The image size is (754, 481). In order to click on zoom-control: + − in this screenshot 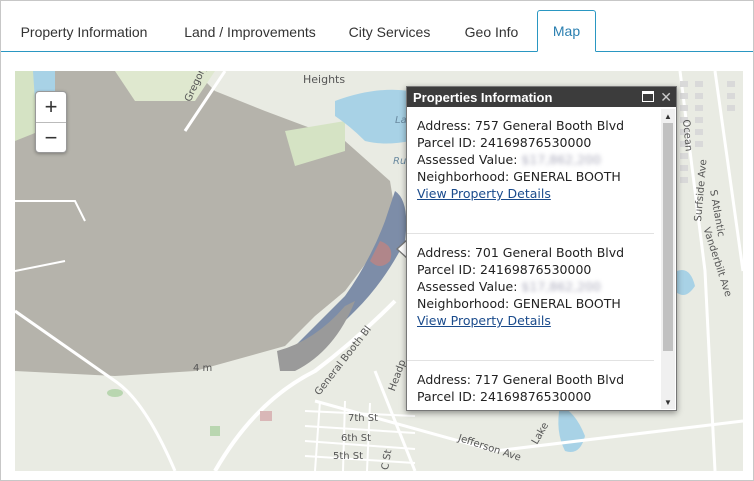, I will do `click(51, 122)`.